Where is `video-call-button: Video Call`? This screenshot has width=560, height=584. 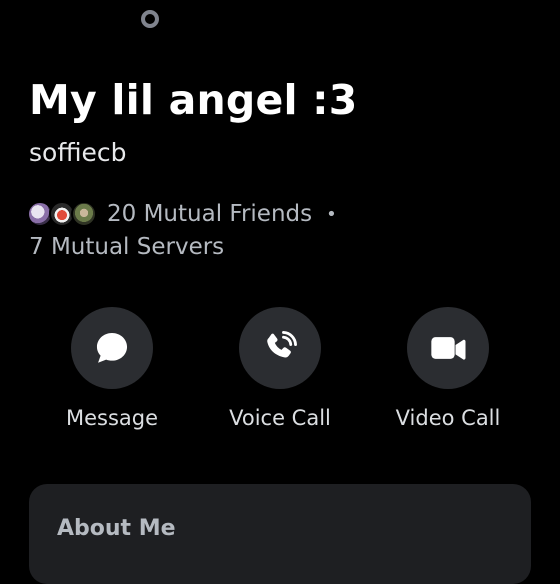 video-call-button: Video Call is located at coordinates (448, 368).